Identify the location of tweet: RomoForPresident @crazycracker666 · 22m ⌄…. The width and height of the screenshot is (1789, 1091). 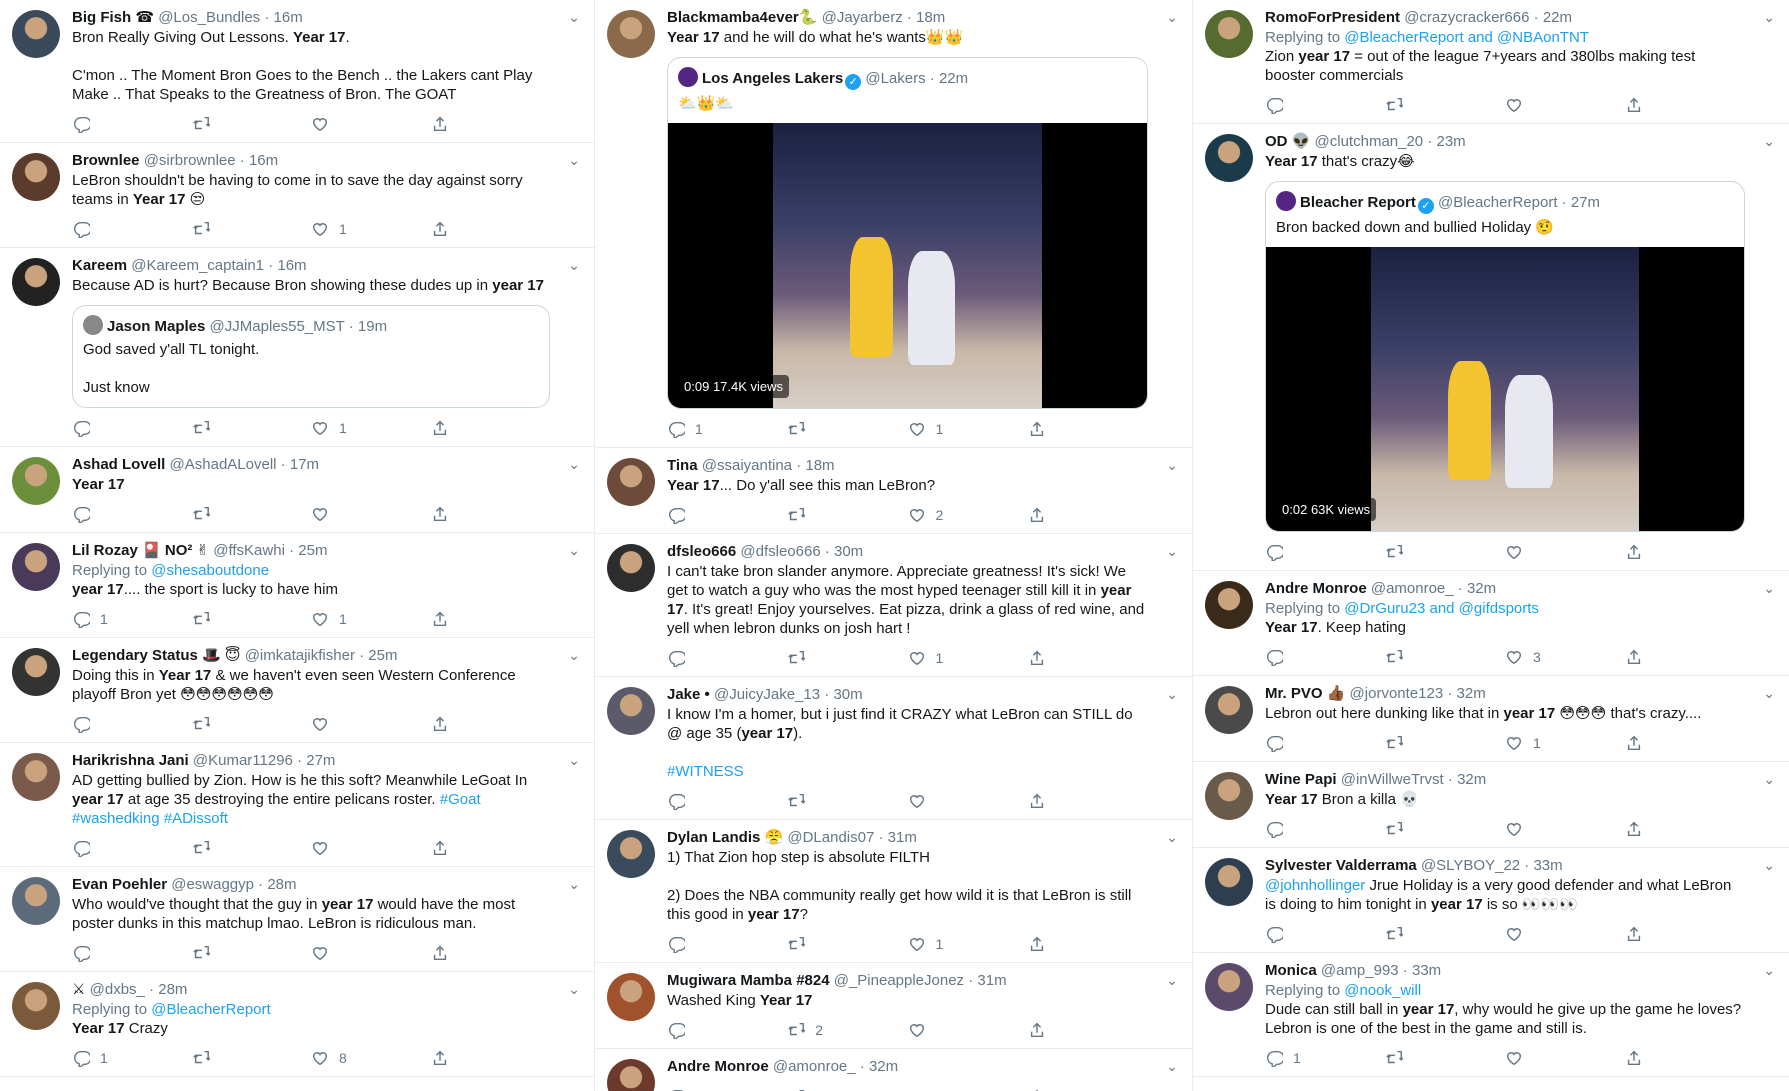
(1491, 62).